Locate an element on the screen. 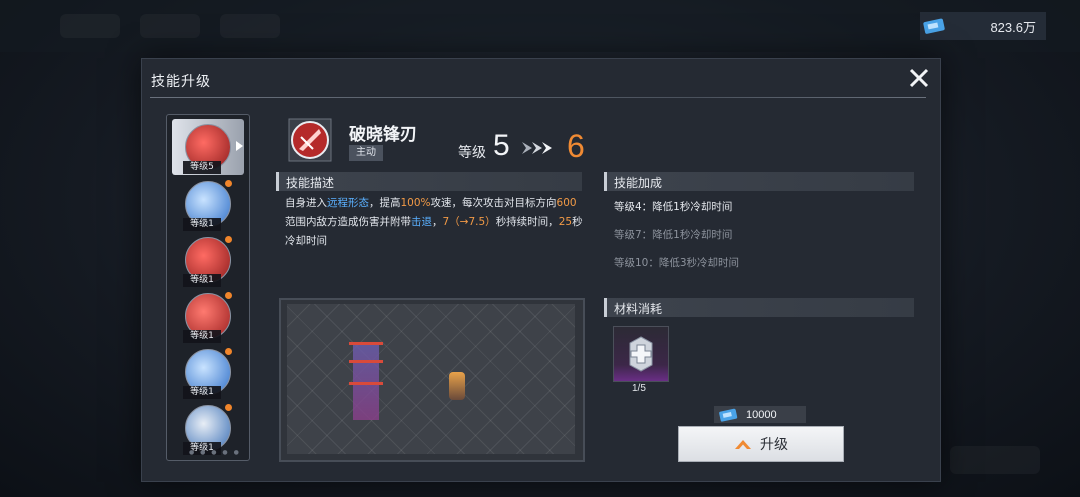 This screenshot has height=497, width=1080. current-level: 5 is located at coordinates (501, 145).